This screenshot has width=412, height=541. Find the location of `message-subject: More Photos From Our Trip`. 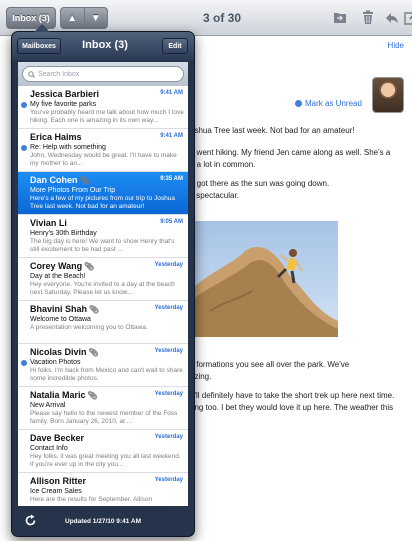

message-subject: More Photos From Our Trip is located at coordinates (73, 190).